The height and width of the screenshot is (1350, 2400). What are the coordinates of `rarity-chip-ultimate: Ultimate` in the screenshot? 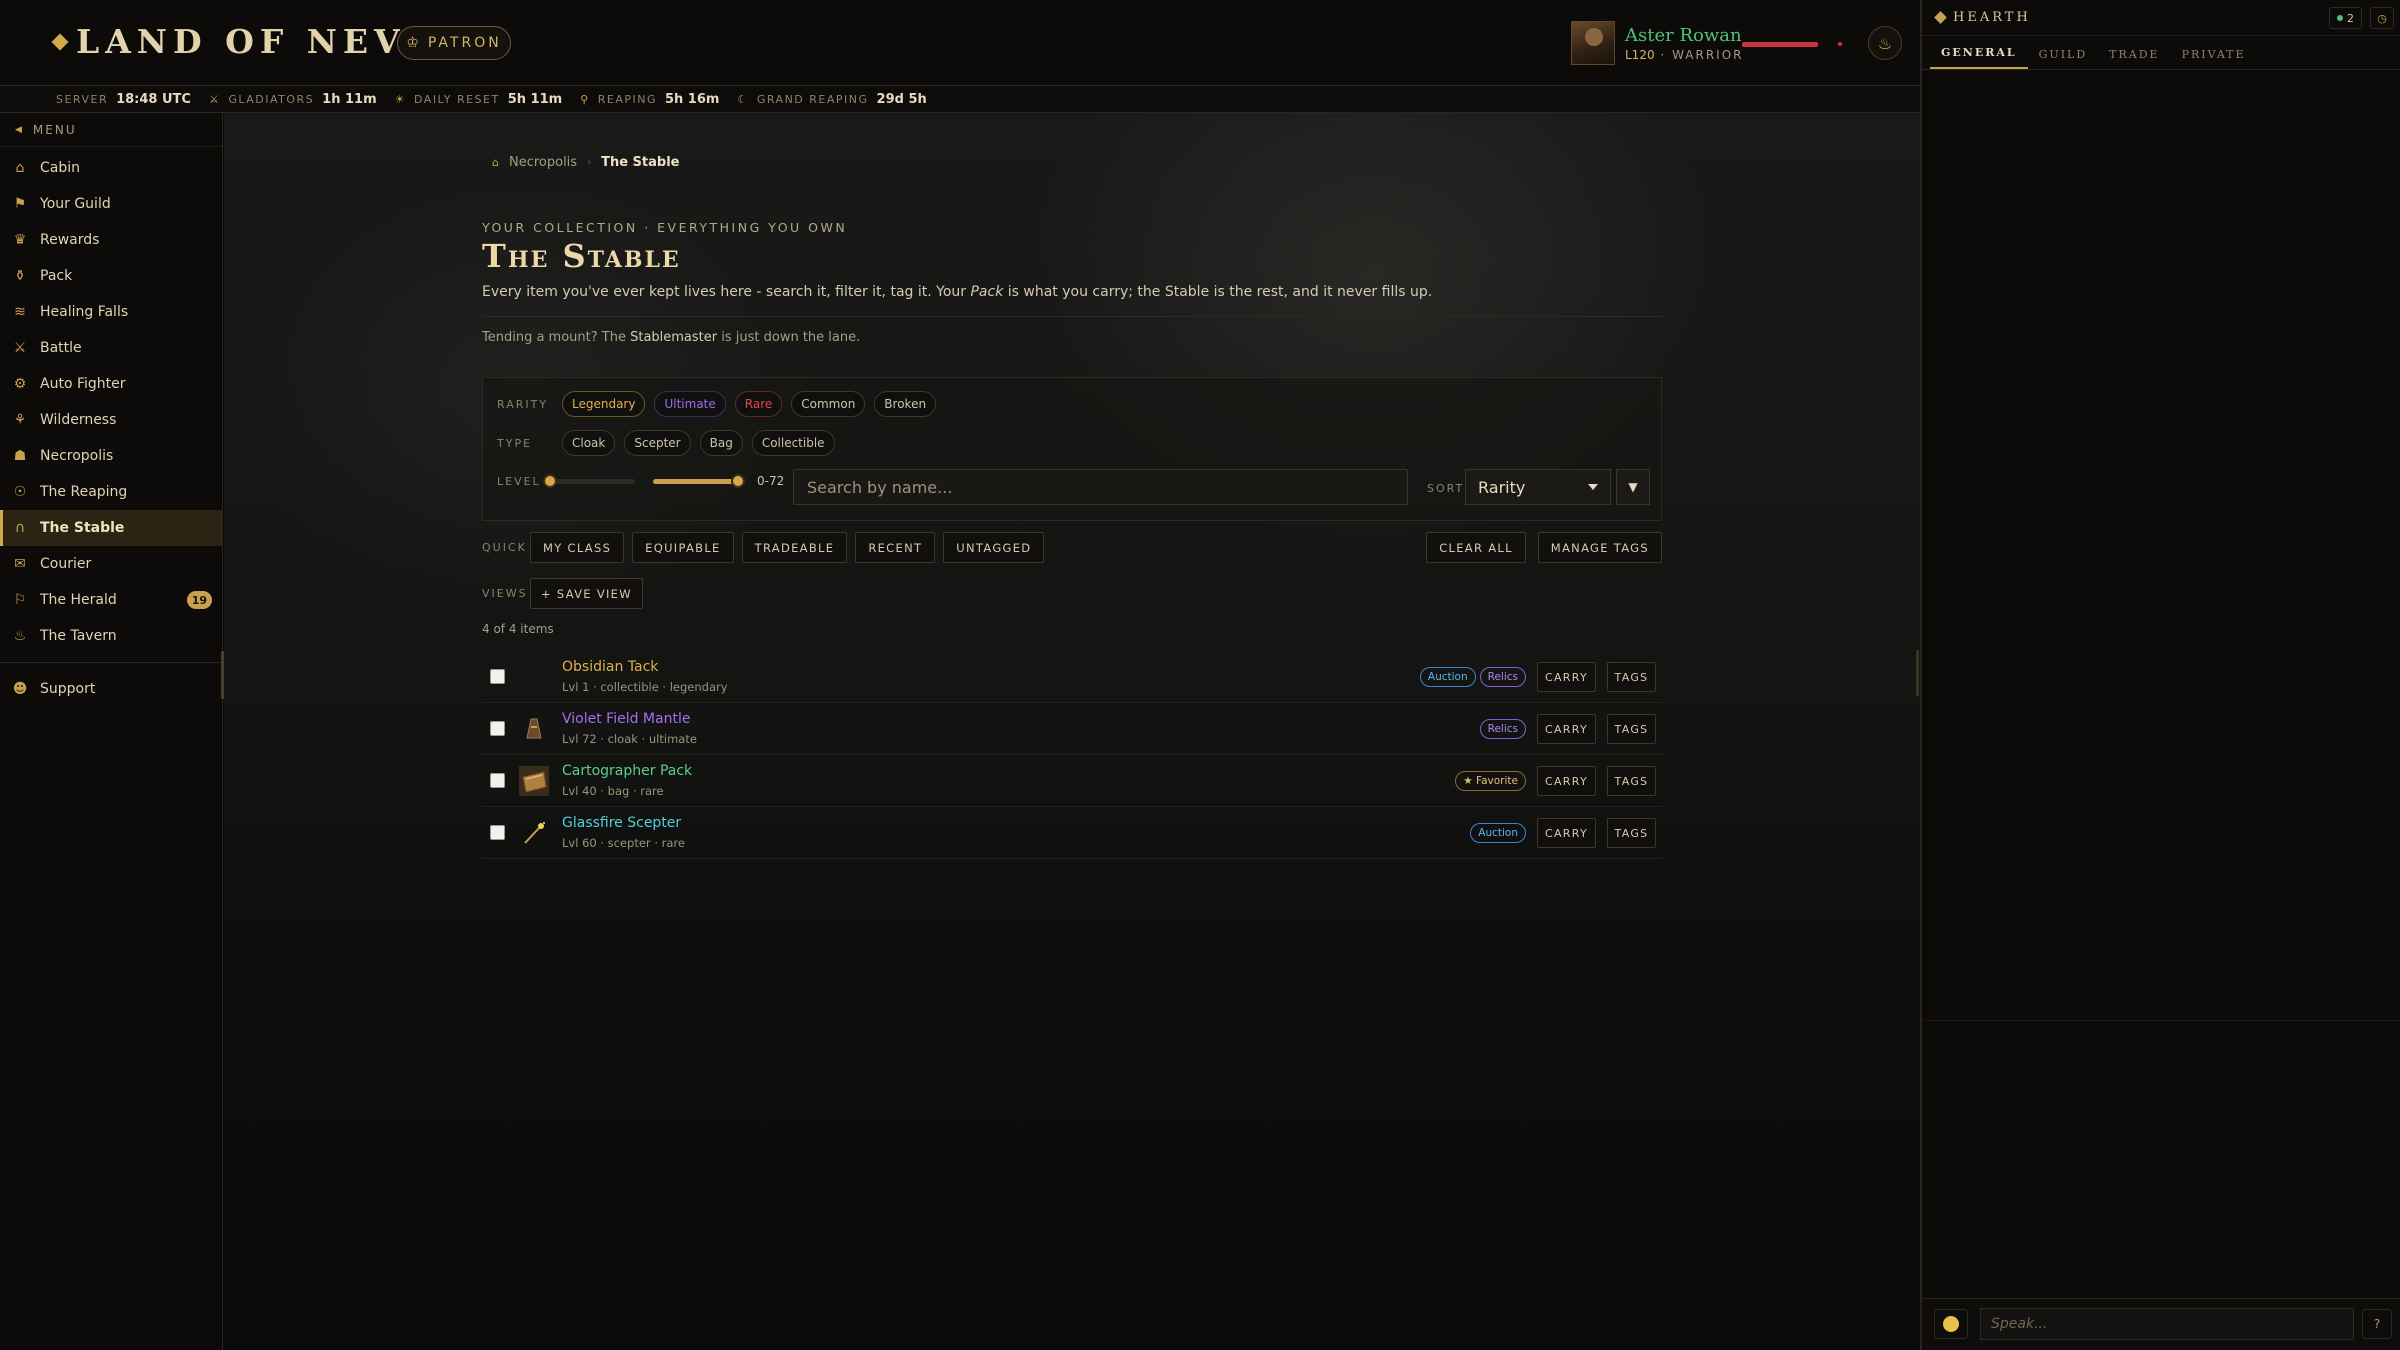 It's located at (690, 404).